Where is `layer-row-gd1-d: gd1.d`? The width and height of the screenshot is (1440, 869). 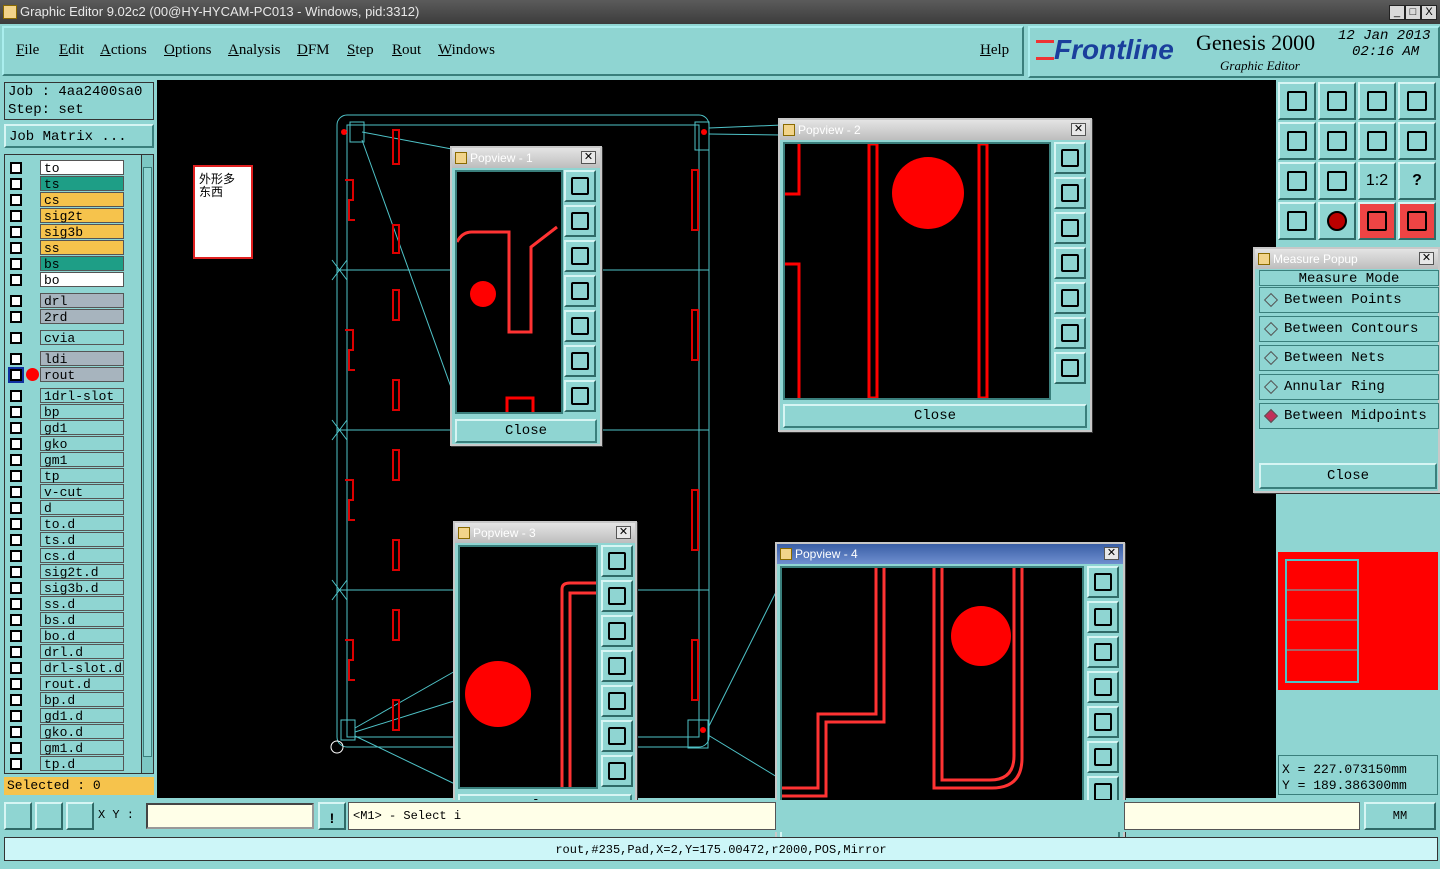 layer-row-gd1-d: gd1.d is located at coordinates (66, 716).